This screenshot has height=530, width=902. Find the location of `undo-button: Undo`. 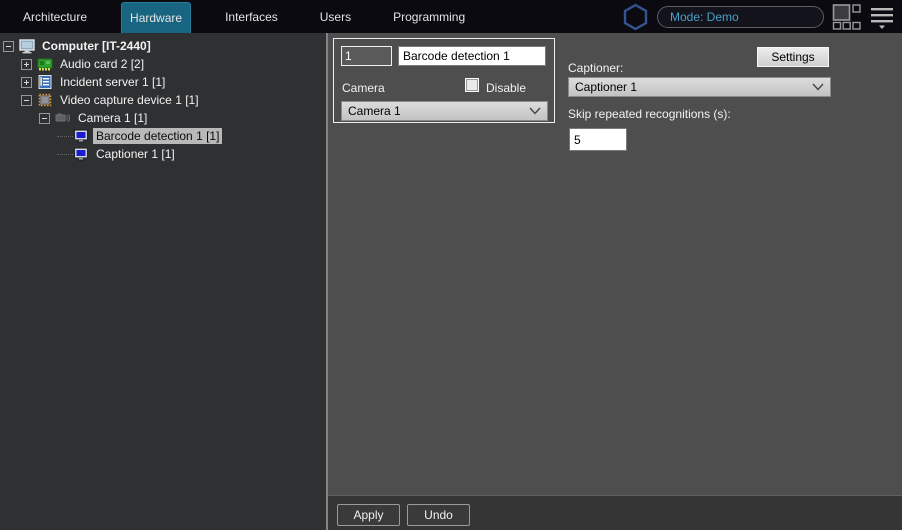

undo-button: Undo is located at coordinates (438, 515).